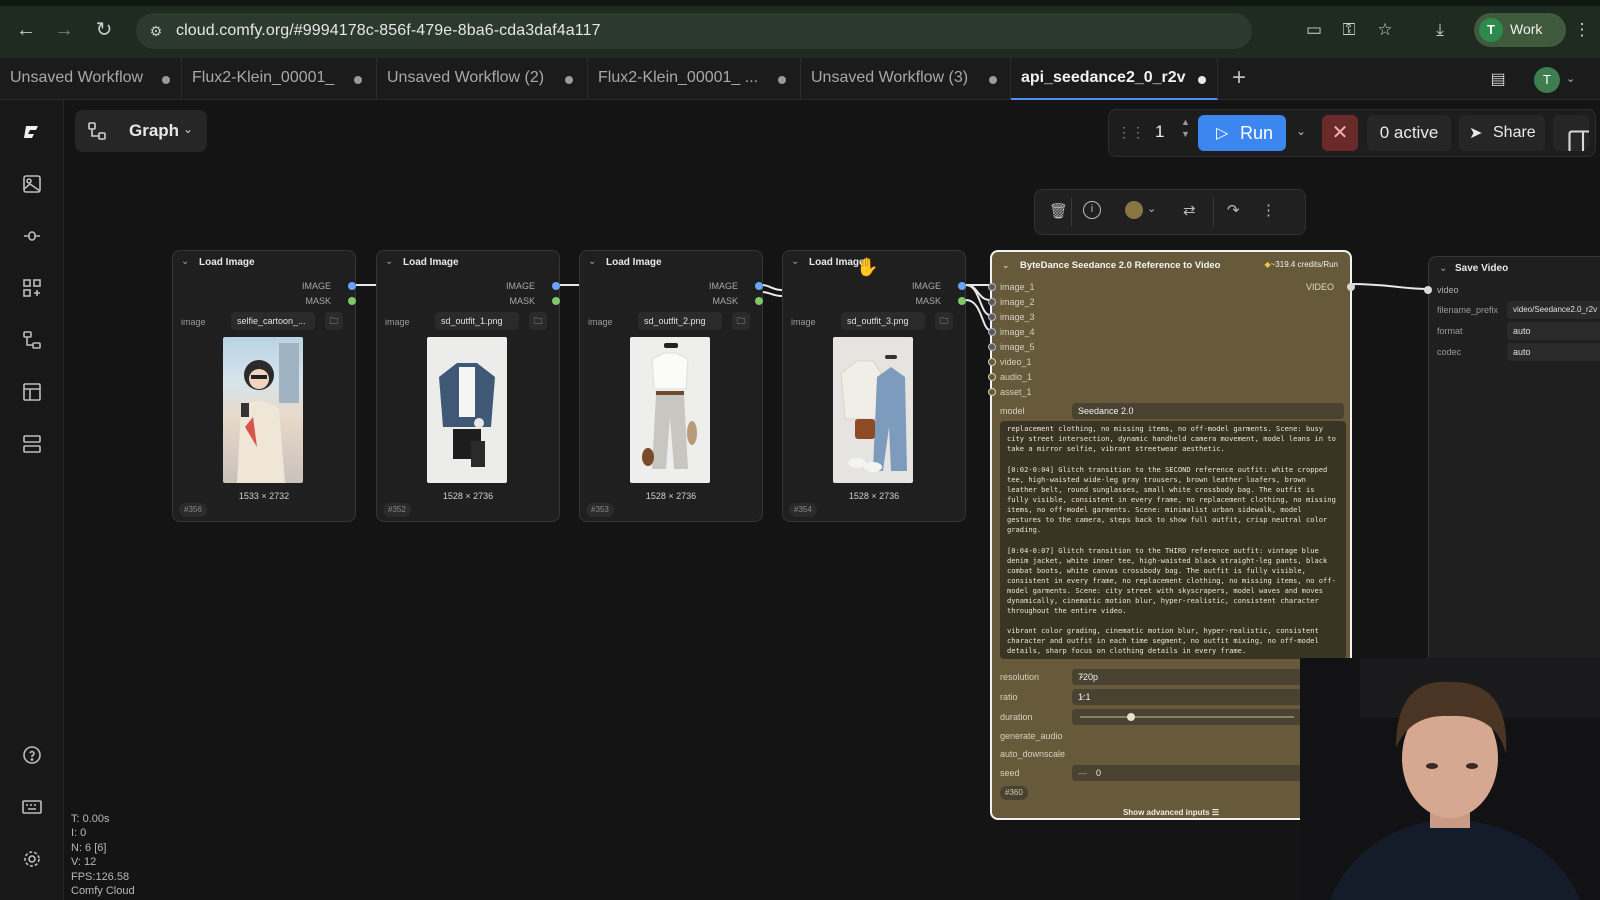  I want to click on password-key-icon: ⚿, so click(1349, 30).